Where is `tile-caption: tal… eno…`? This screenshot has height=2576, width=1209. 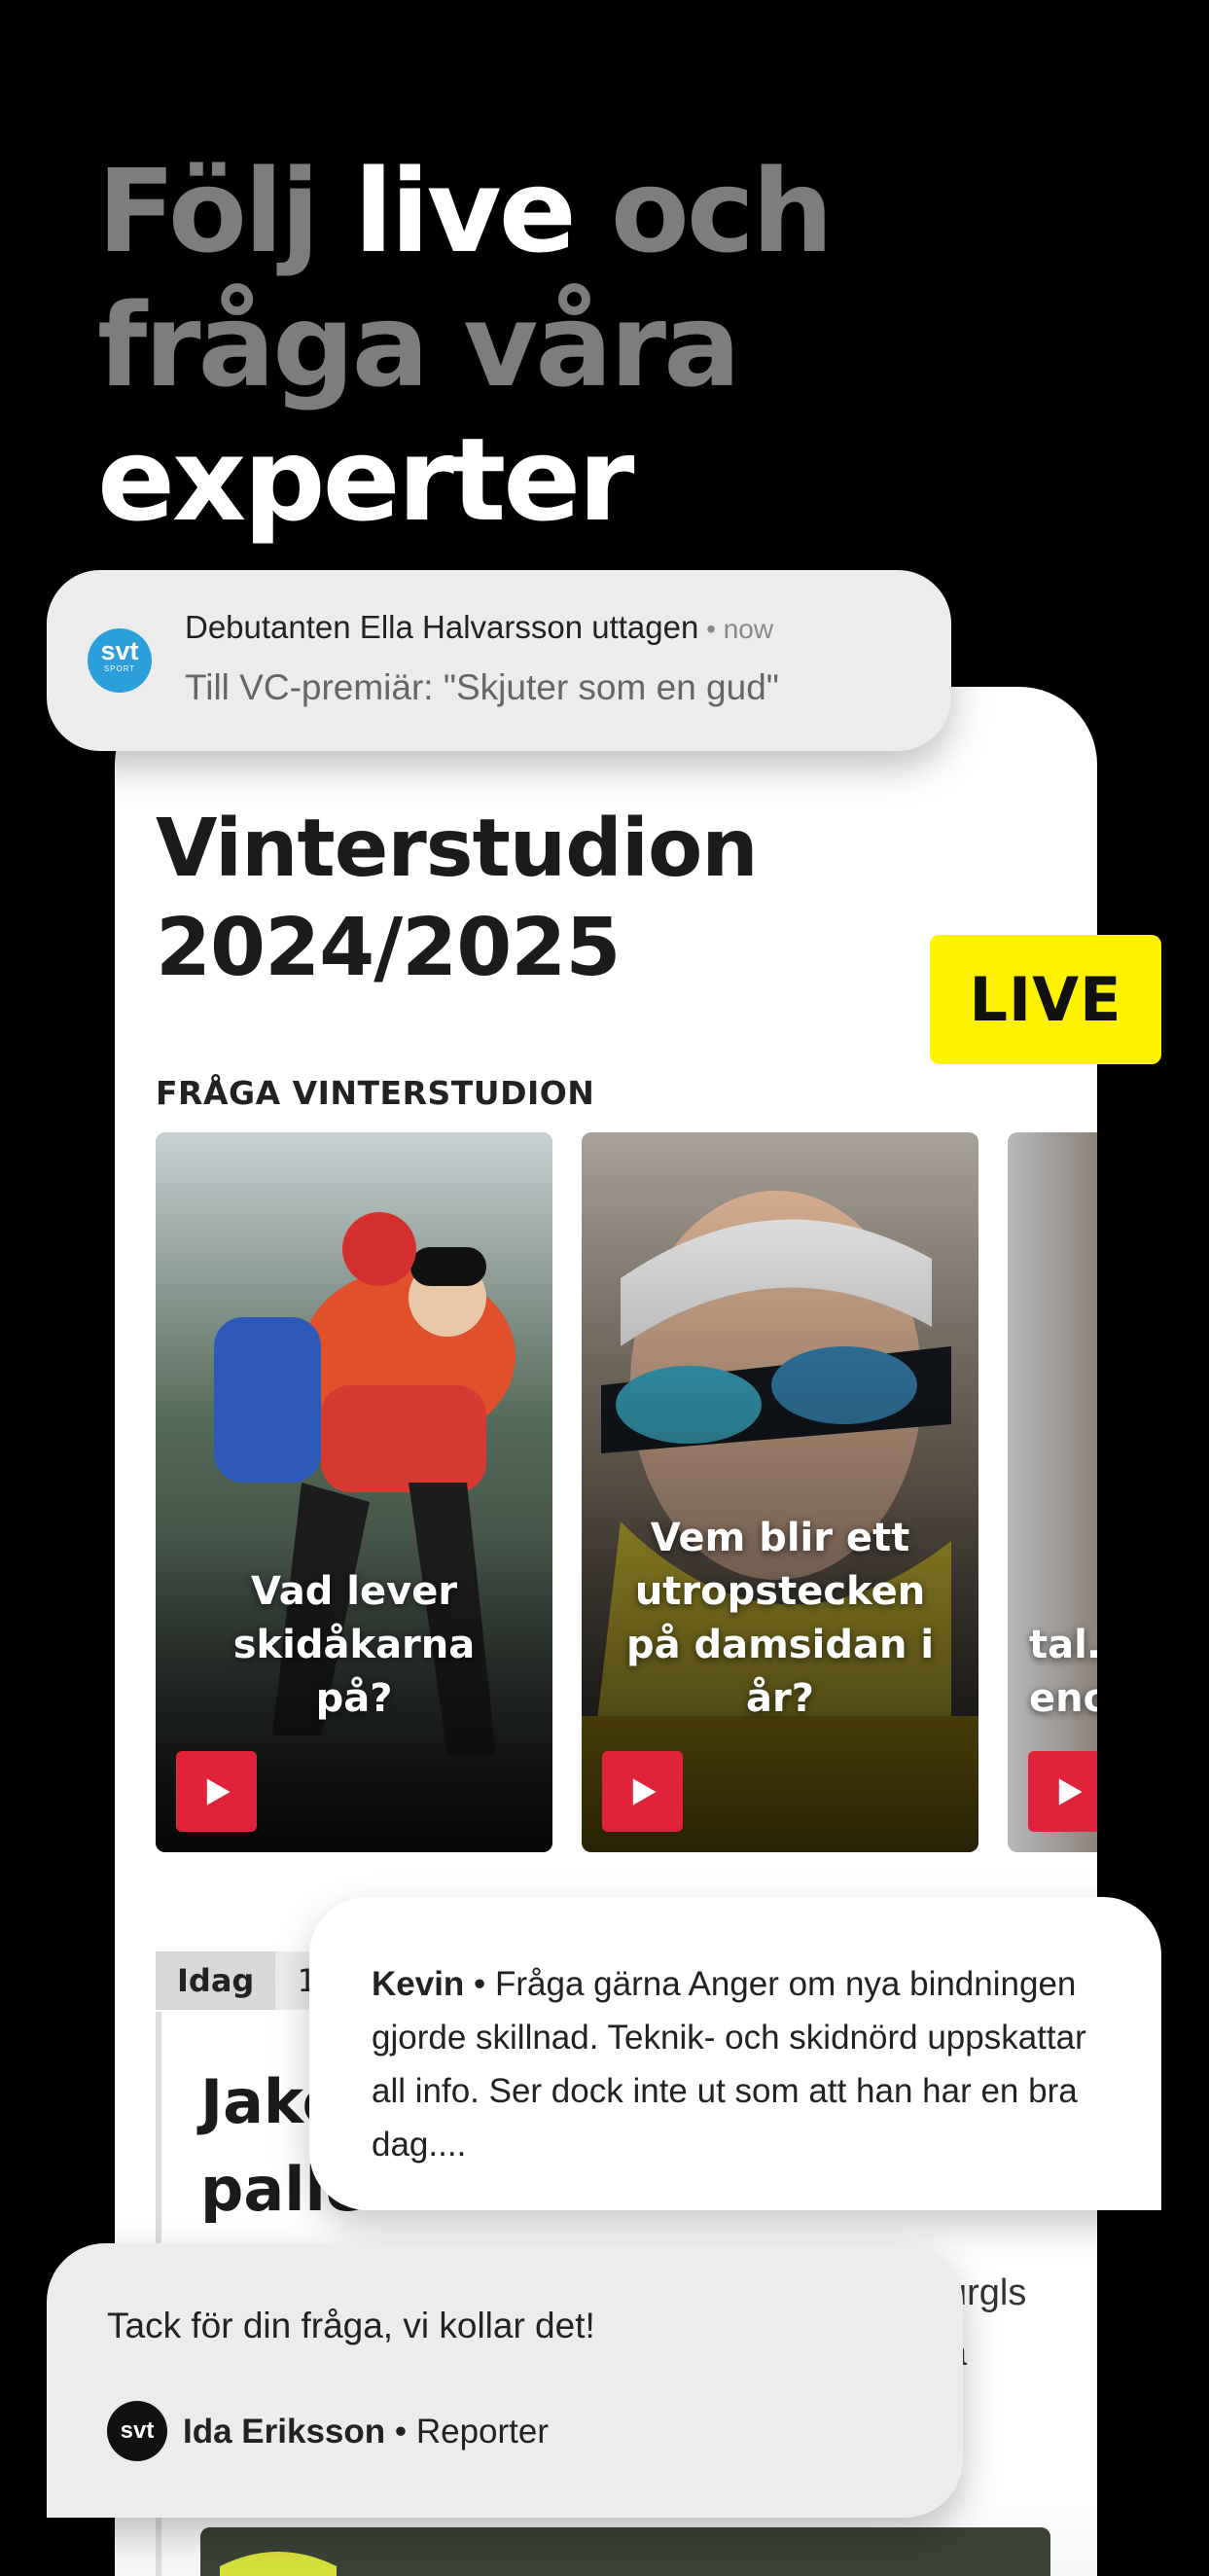
tile-caption: tal… eno… is located at coordinates (1063, 1672).